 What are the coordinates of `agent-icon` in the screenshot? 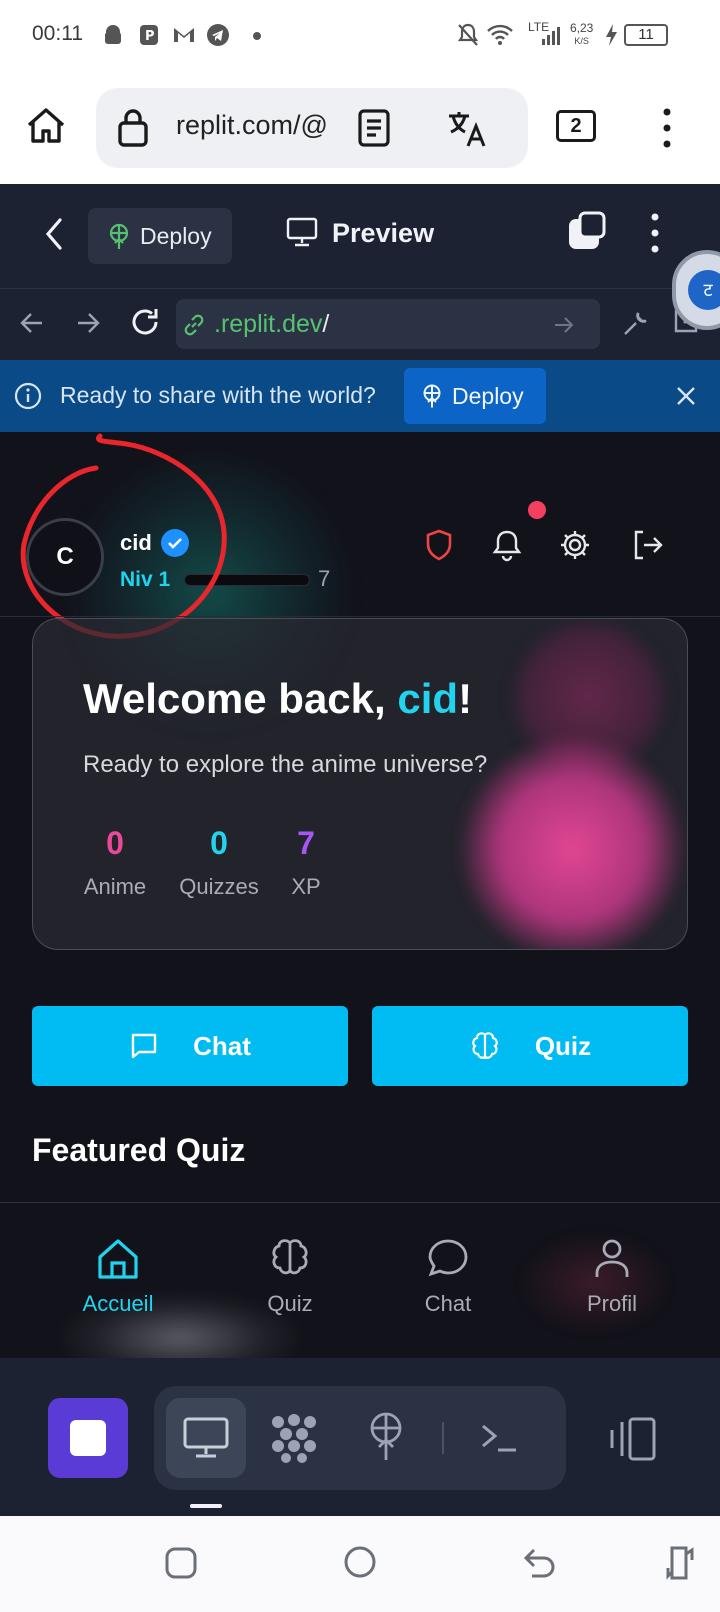 It's located at (294, 1438).